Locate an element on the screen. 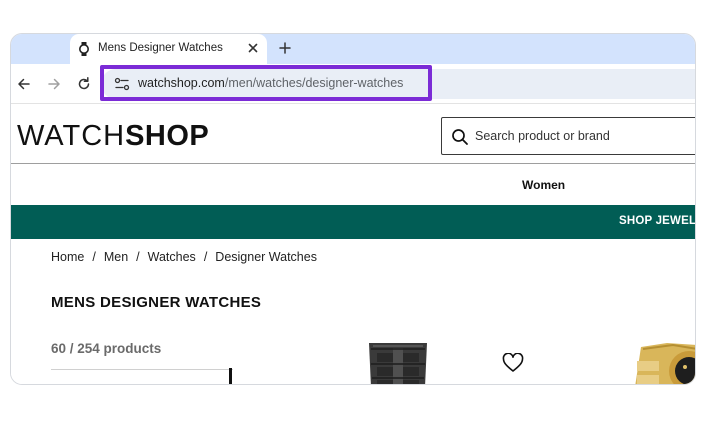  search-placeholder: Search product or brand is located at coordinates (542, 136).